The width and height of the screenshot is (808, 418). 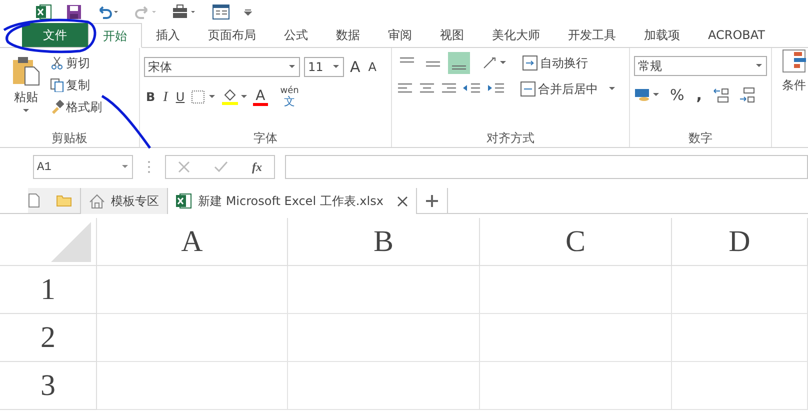 What do you see at coordinates (528, 89) in the screenshot?
I see `merge-cells-icon` at bounding box center [528, 89].